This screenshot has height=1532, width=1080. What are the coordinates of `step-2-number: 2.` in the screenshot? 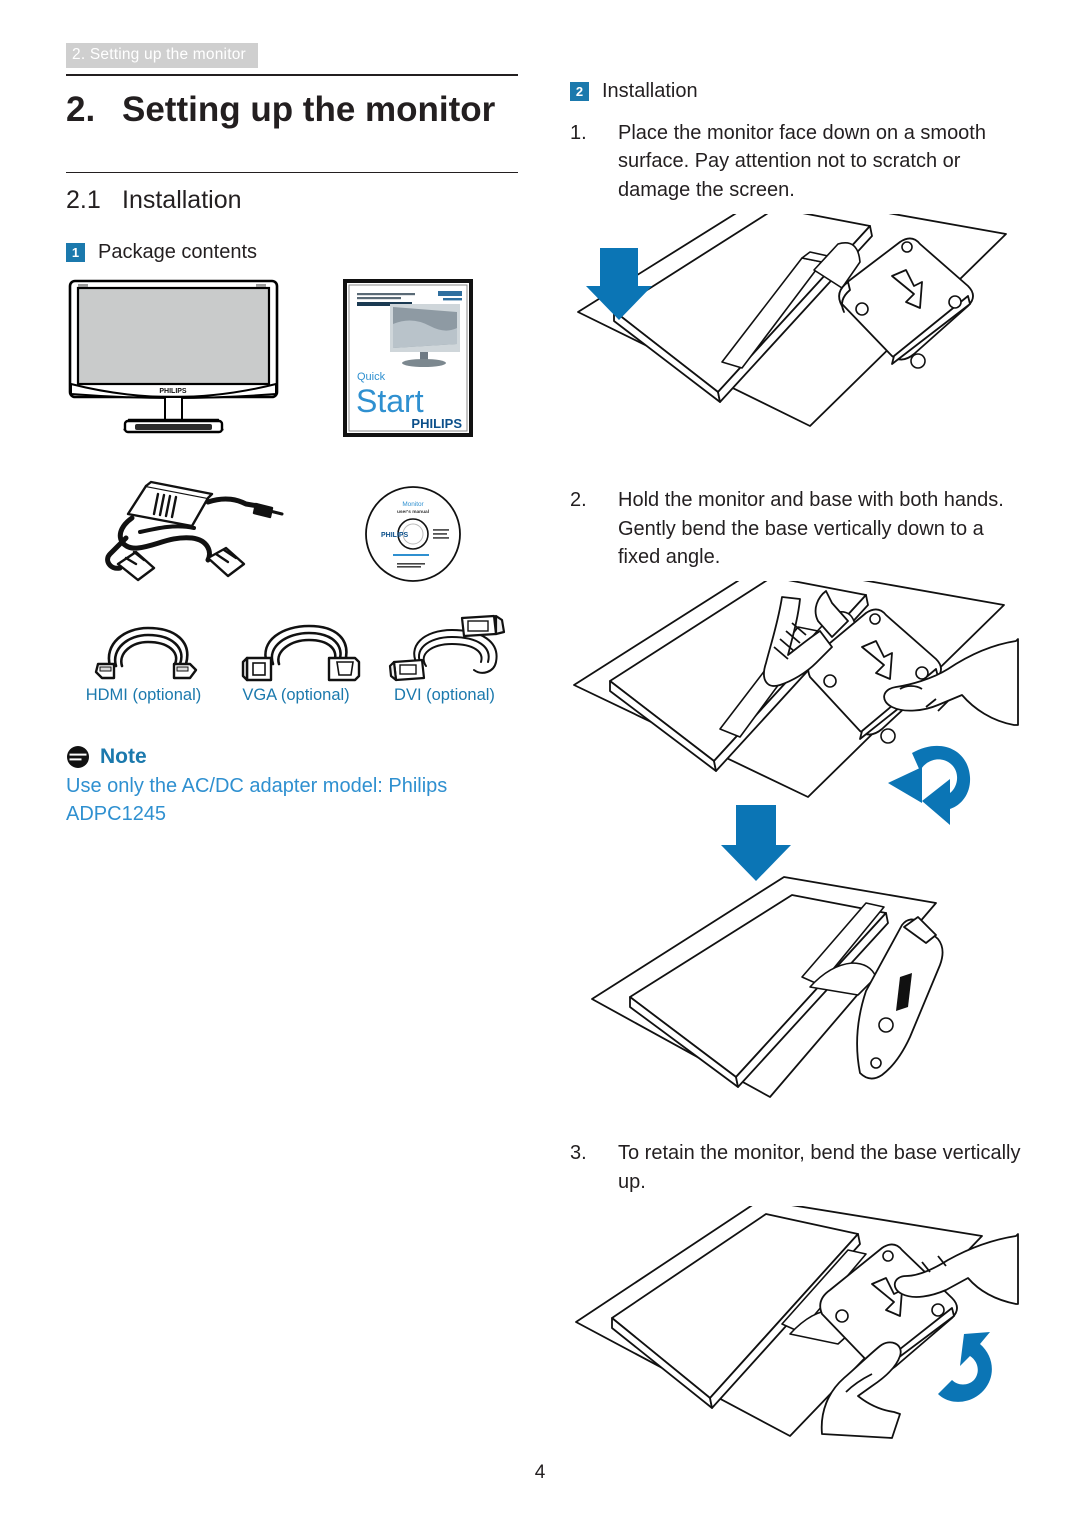 It's located at (578, 500).